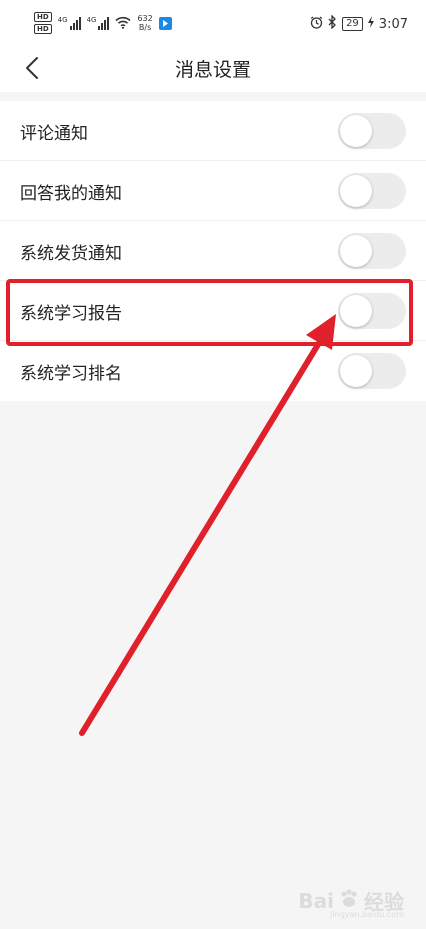 The image size is (426, 929). Describe the element at coordinates (393, 24) in the screenshot. I see `status-time: 3:07` at that location.